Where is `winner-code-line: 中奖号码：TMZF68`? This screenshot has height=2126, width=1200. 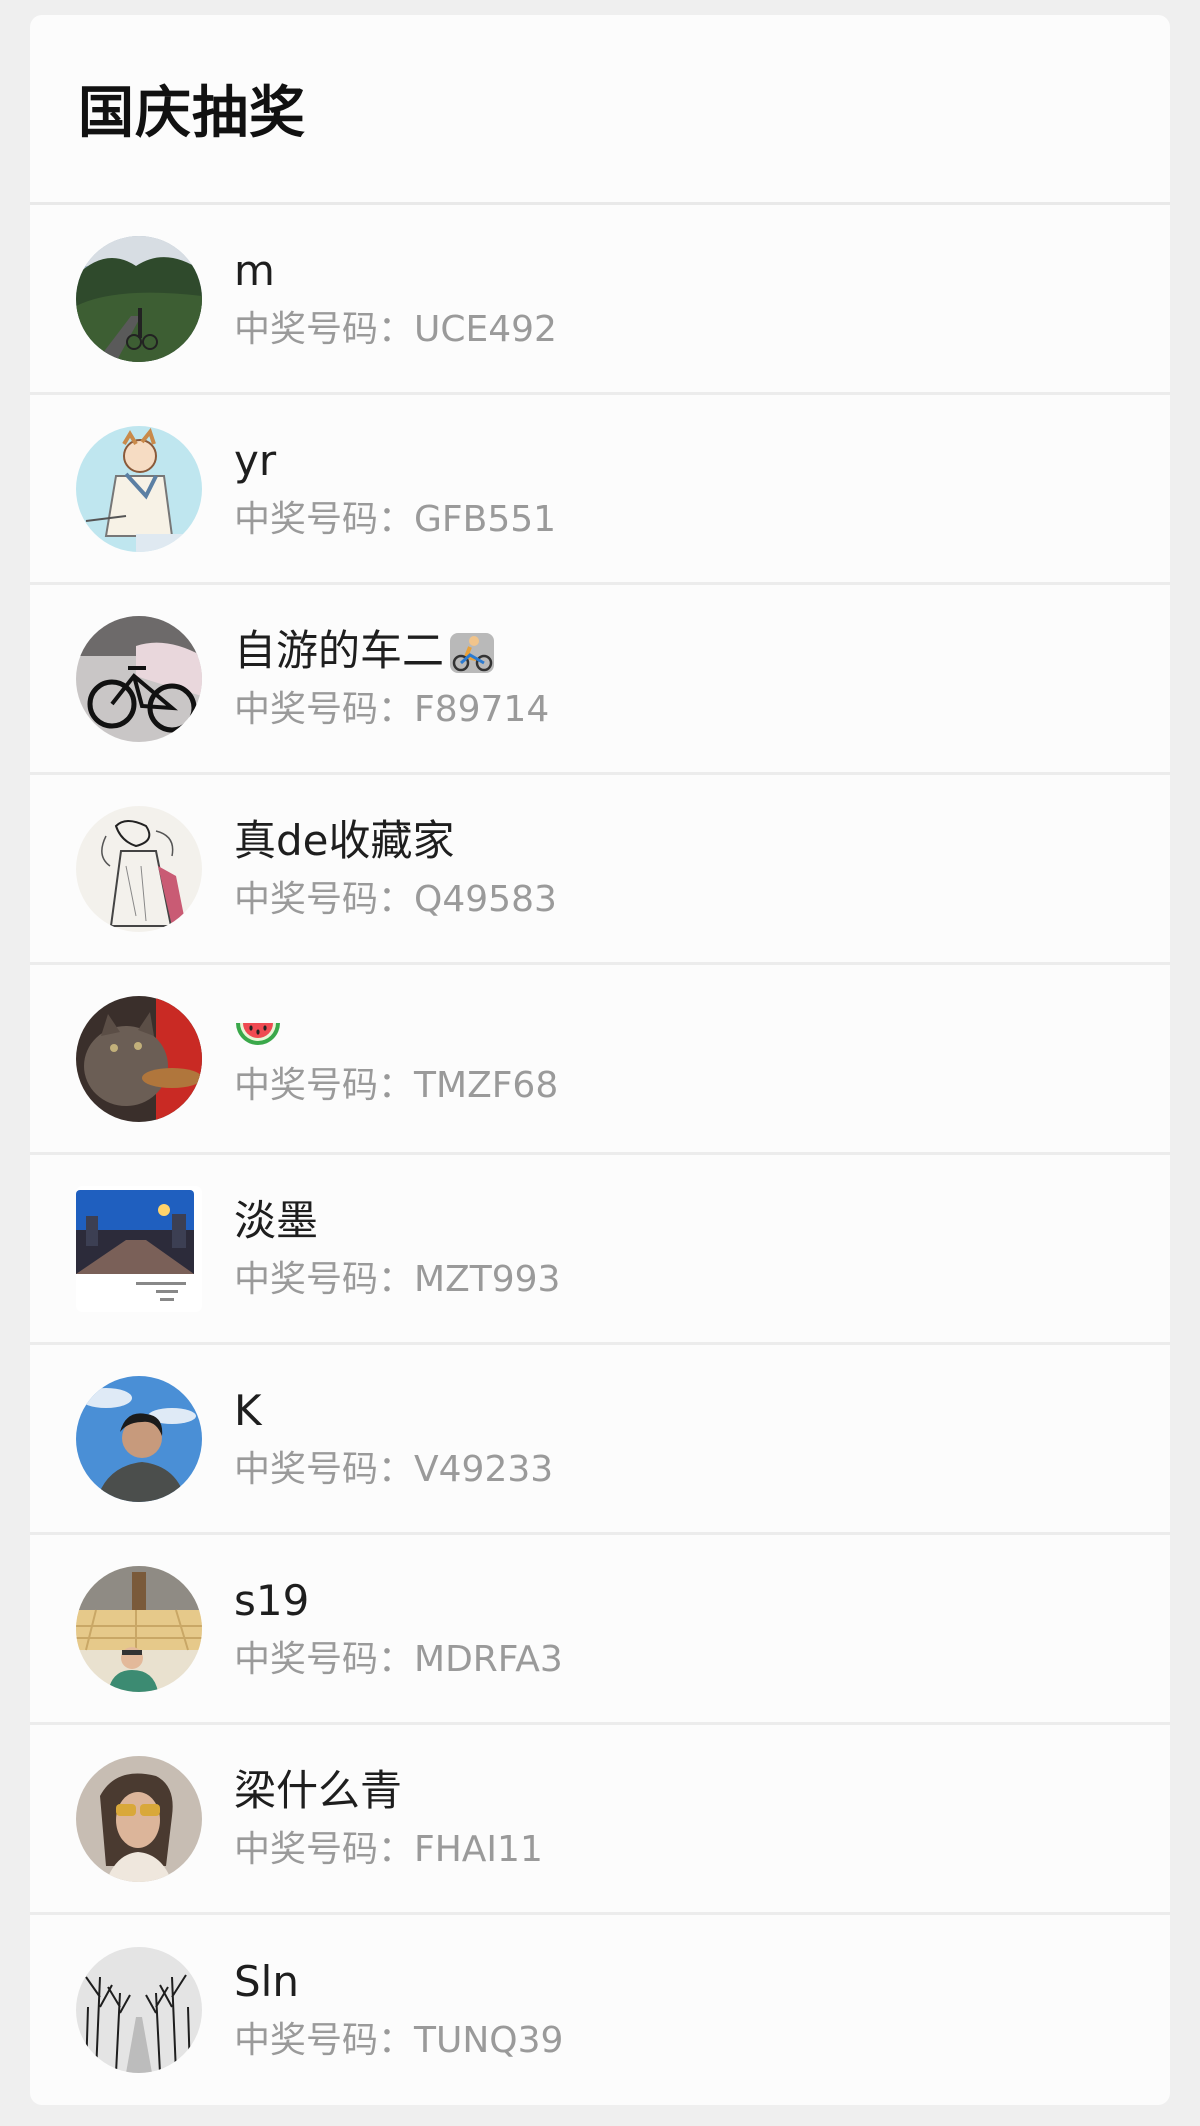
winner-code-line: 中奖号码：TMZF68 is located at coordinates (396, 1086).